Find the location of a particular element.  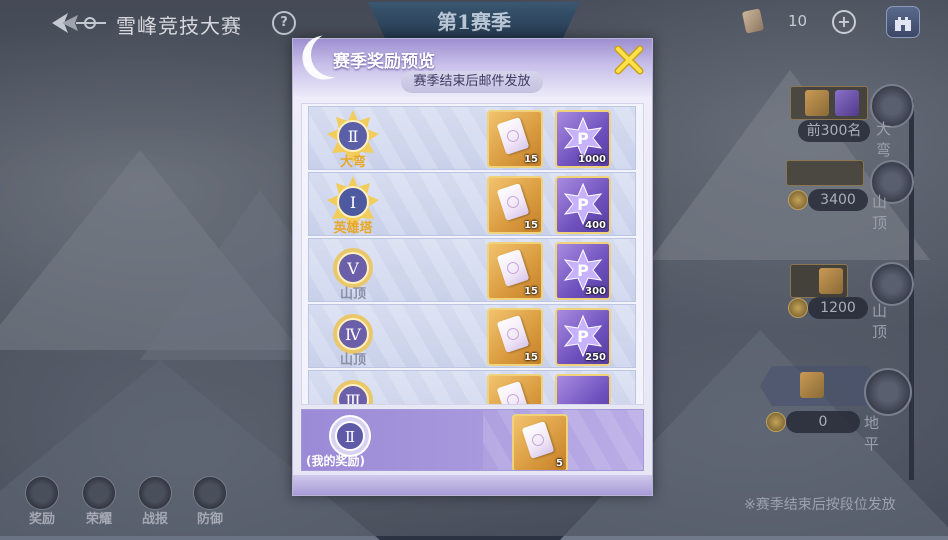

reward-row: Ⅲ is located at coordinates (472, 387).